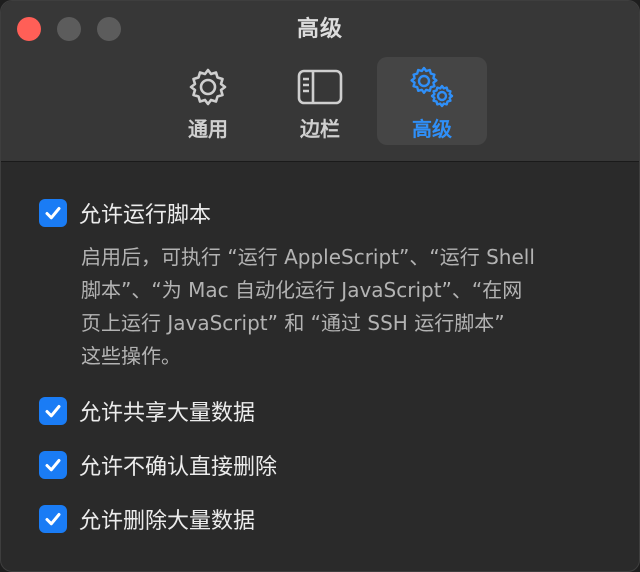 The height and width of the screenshot is (572, 640). I want to click on tab-advanced: 高级, so click(432, 101).